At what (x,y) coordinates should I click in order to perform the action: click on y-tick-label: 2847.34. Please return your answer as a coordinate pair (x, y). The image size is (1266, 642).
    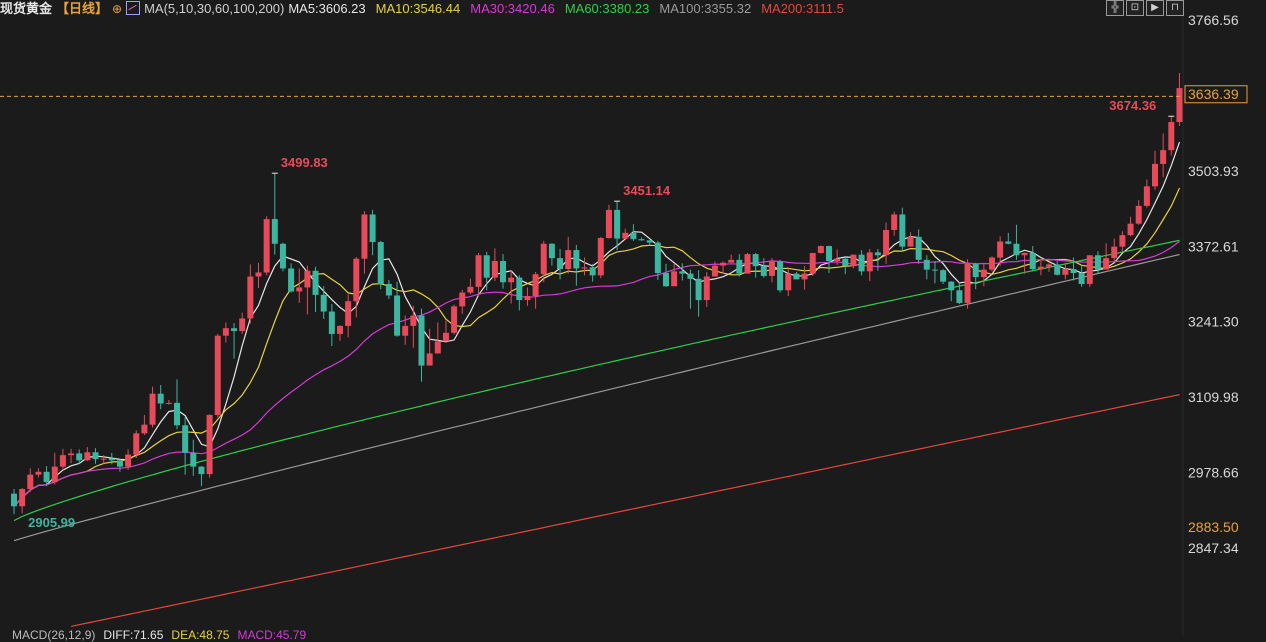
    Looking at the image, I should click on (1213, 548).